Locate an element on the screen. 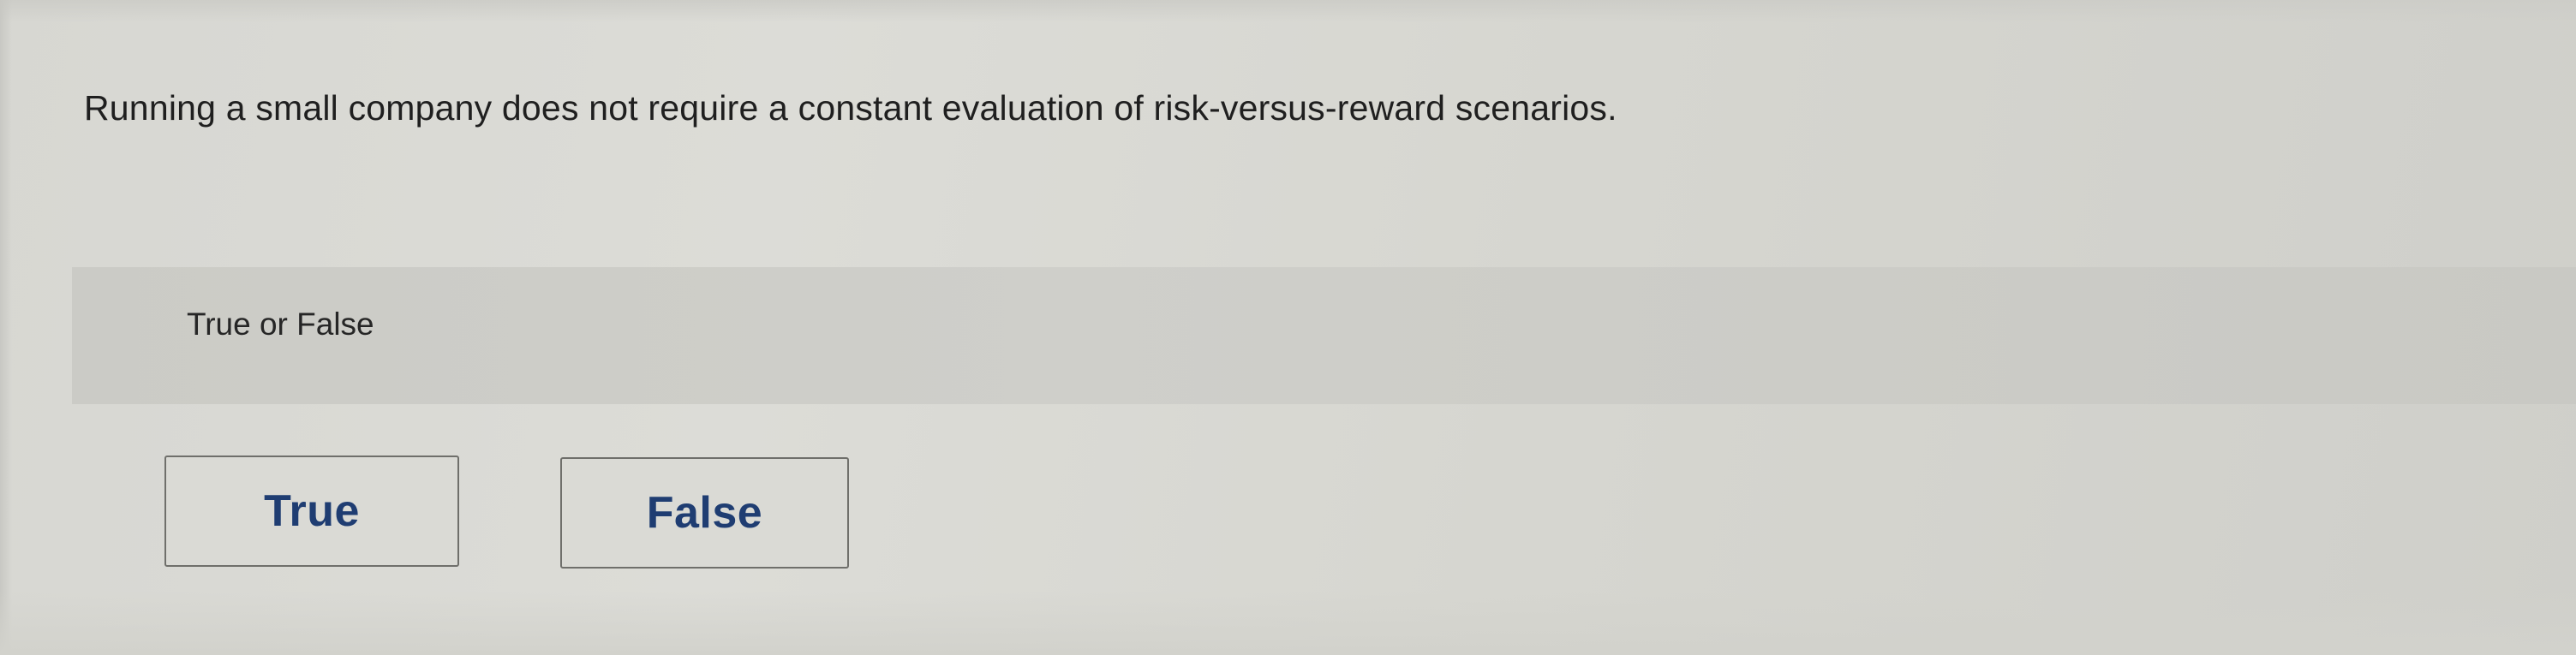 The image size is (2576, 655). true-or-false-label: True or False is located at coordinates (280, 324).